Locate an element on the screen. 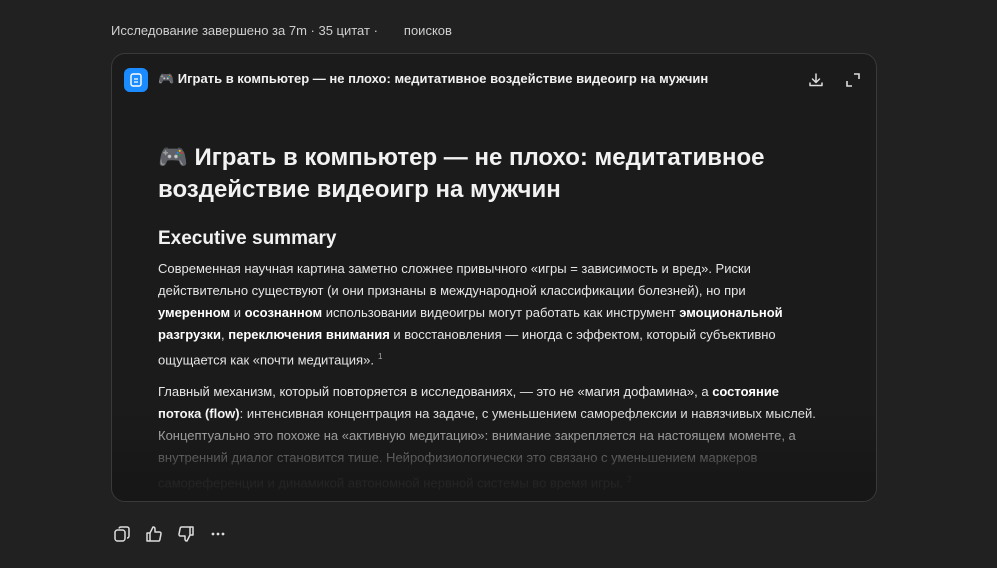 This screenshot has height=568, width=997. thumbs-down-button is located at coordinates (186, 534).